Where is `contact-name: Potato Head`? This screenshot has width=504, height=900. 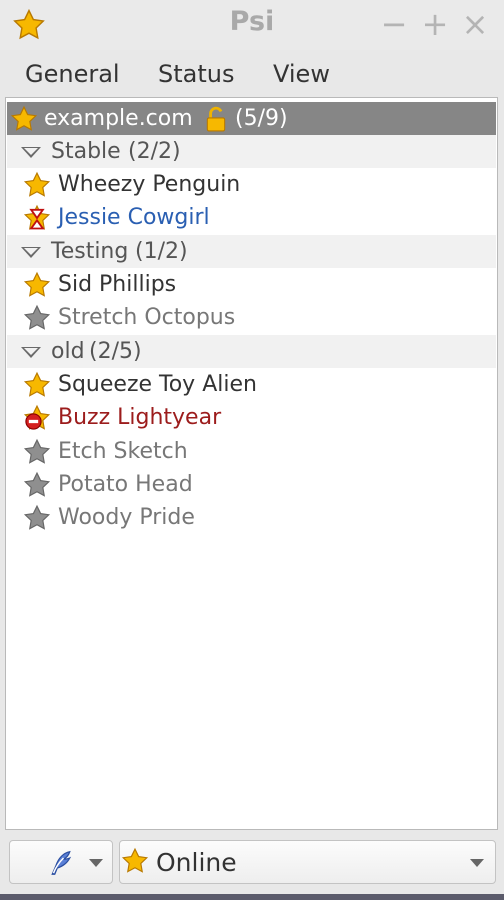 contact-name: Potato Head is located at coordinates (125, 484).